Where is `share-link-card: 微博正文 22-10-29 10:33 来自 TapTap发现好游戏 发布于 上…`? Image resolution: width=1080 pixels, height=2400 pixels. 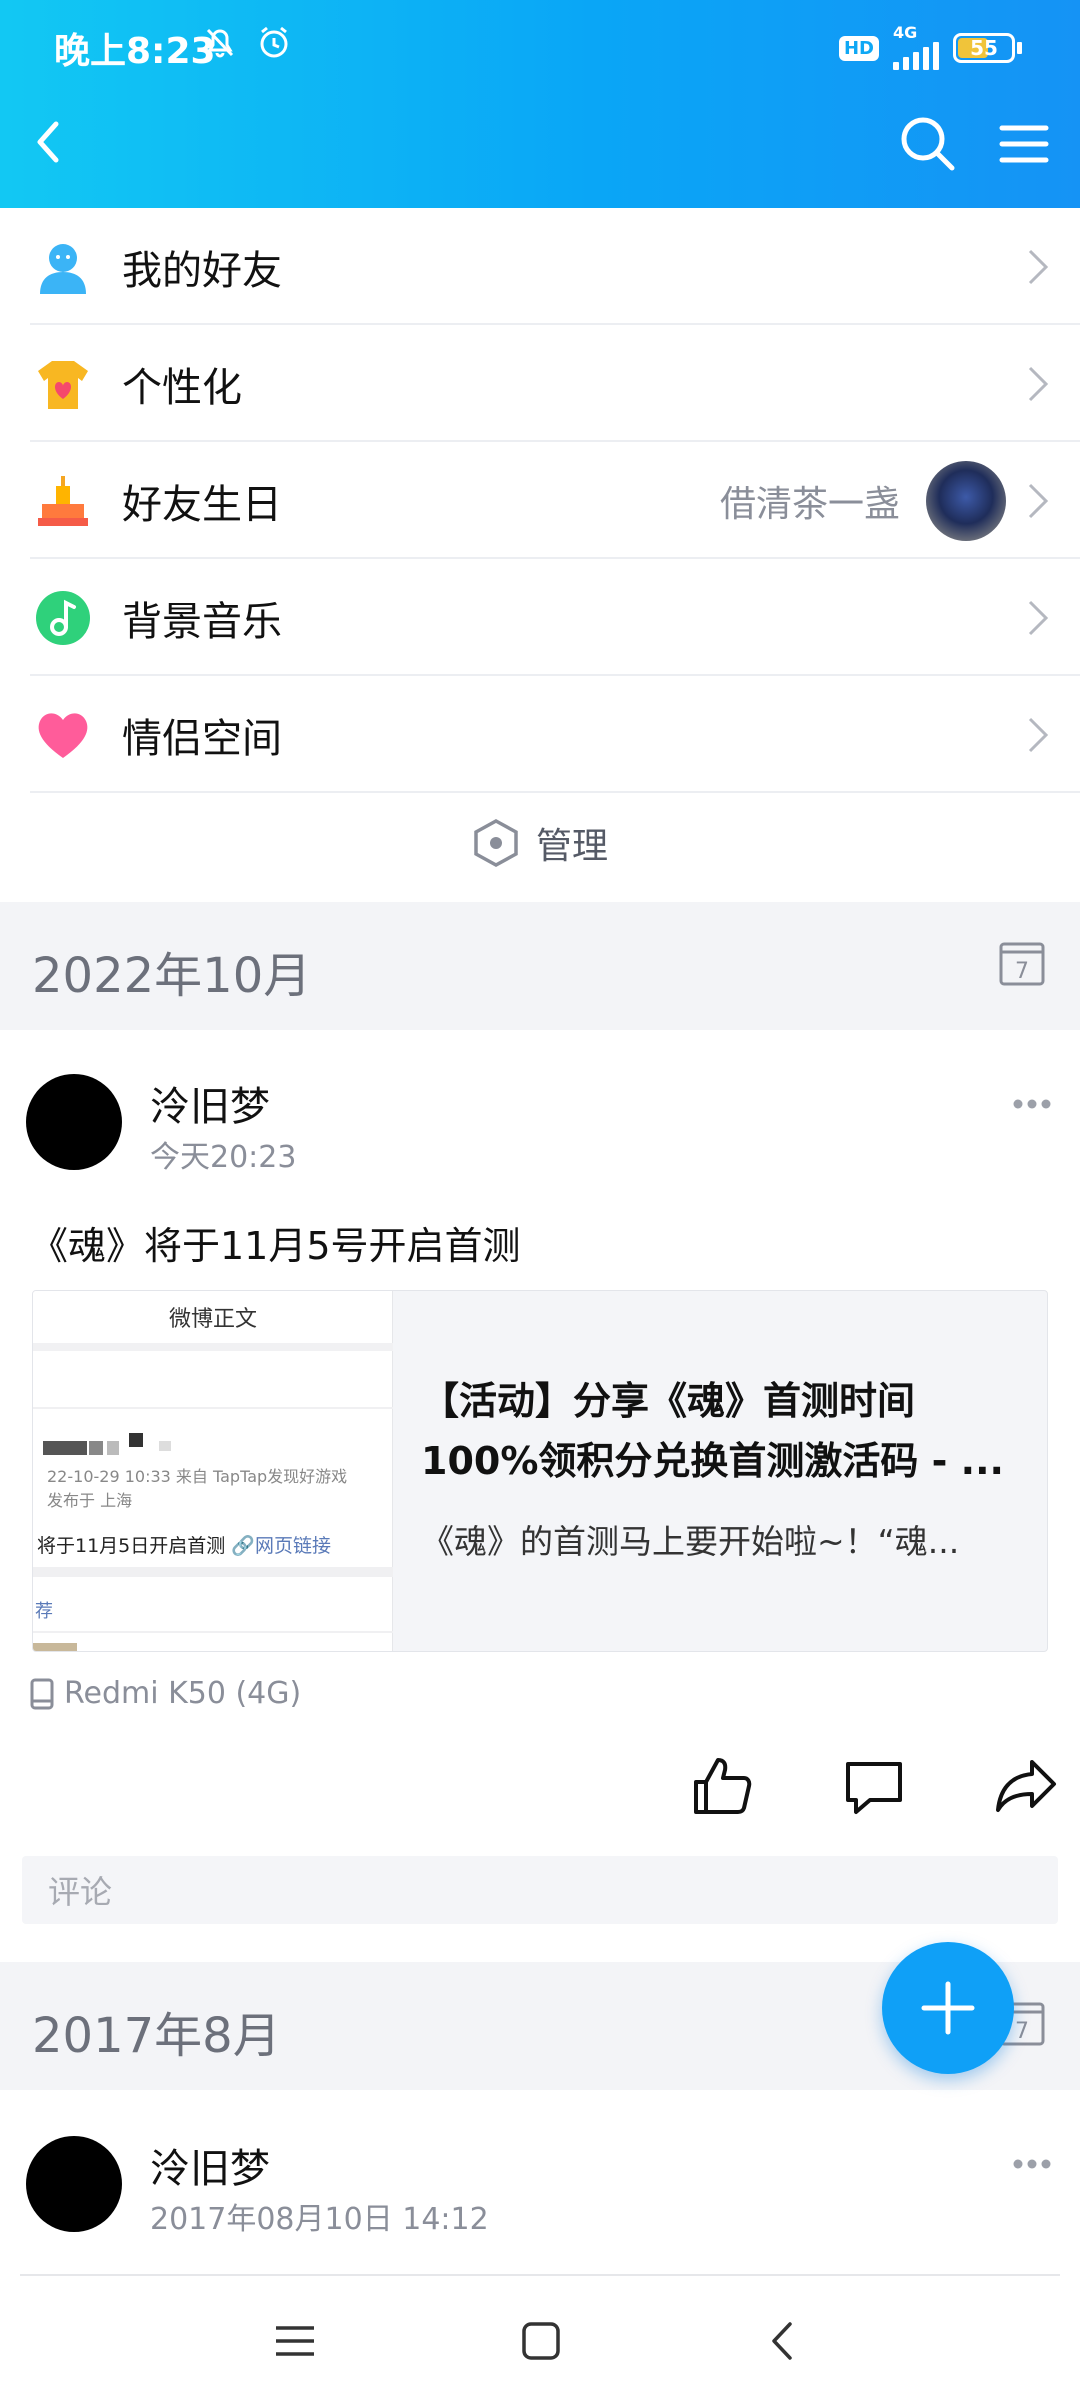 share-link-card: 微博正文 22-10-29 10:33 来自 TapTap发现好游戏 发布于 上… is located at coordinates (540, 1471).